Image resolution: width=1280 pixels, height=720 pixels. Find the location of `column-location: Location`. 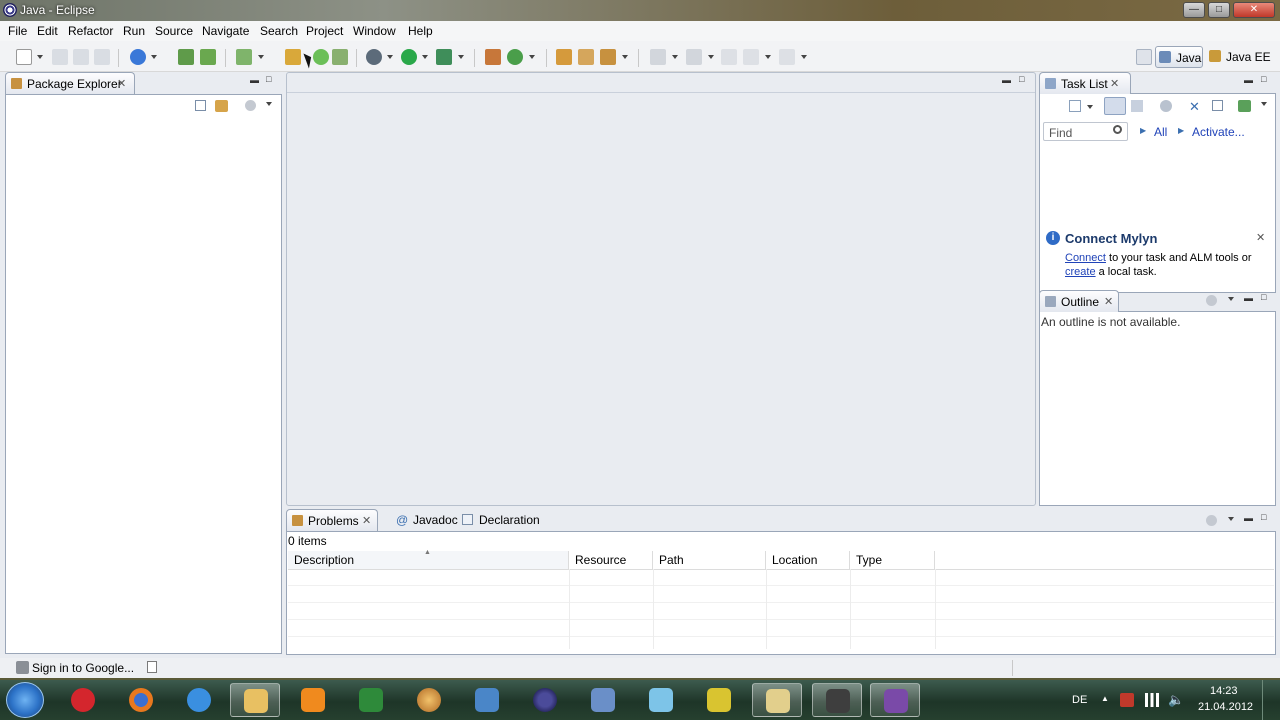

column-location: Location is located at coordinates (808, 560).